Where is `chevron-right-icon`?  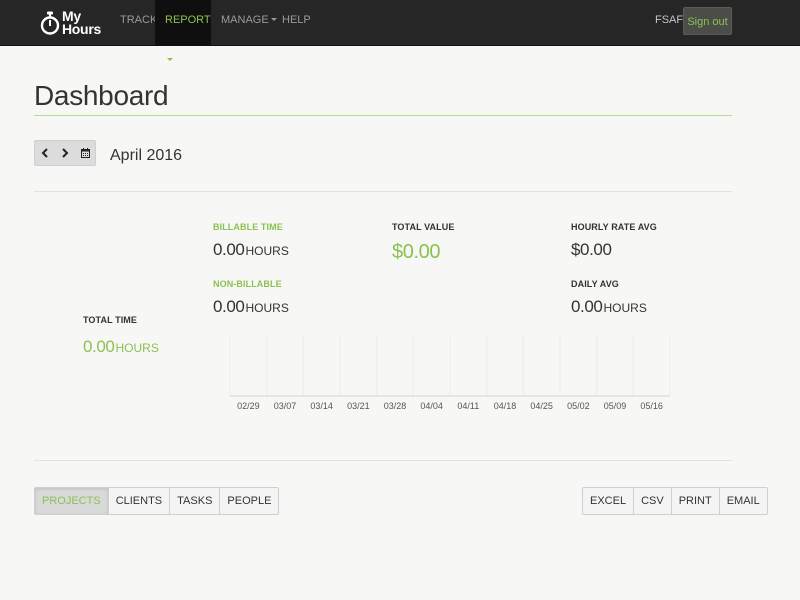 chevron-right-icon is located at coordinates (65, 153).